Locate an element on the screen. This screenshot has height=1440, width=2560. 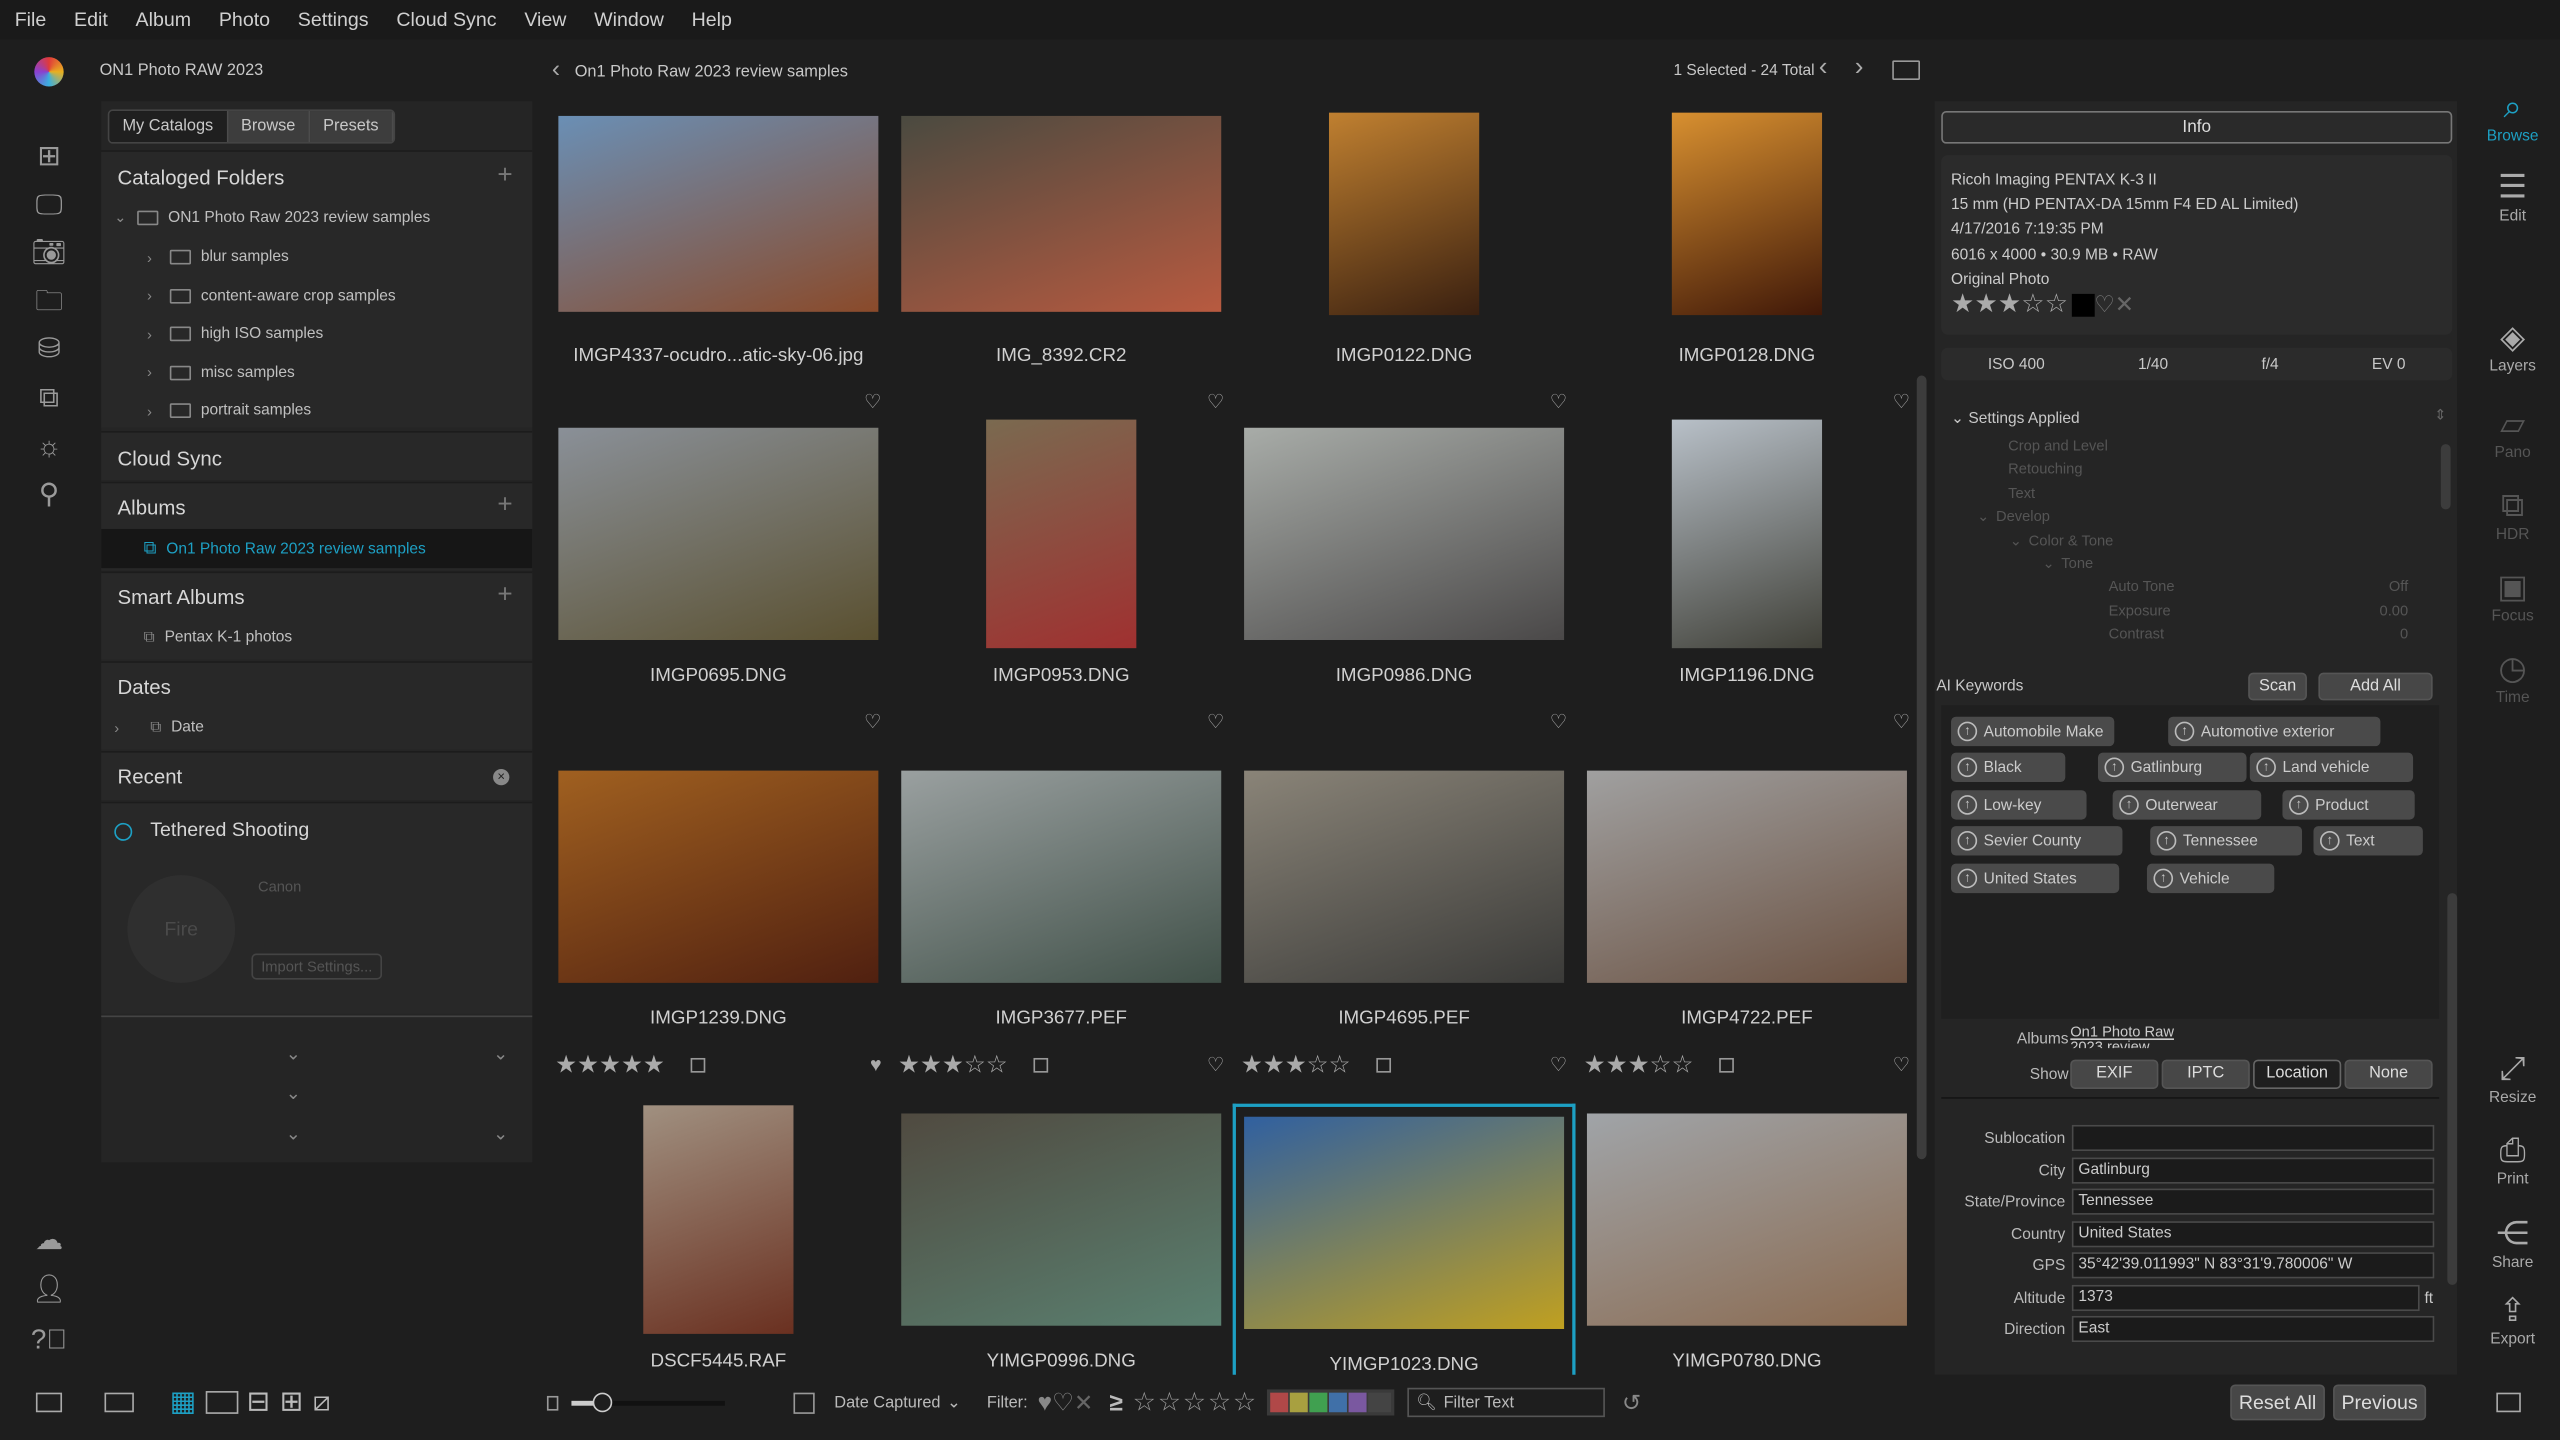
menu-view: View is located at coordinates (545, 19).